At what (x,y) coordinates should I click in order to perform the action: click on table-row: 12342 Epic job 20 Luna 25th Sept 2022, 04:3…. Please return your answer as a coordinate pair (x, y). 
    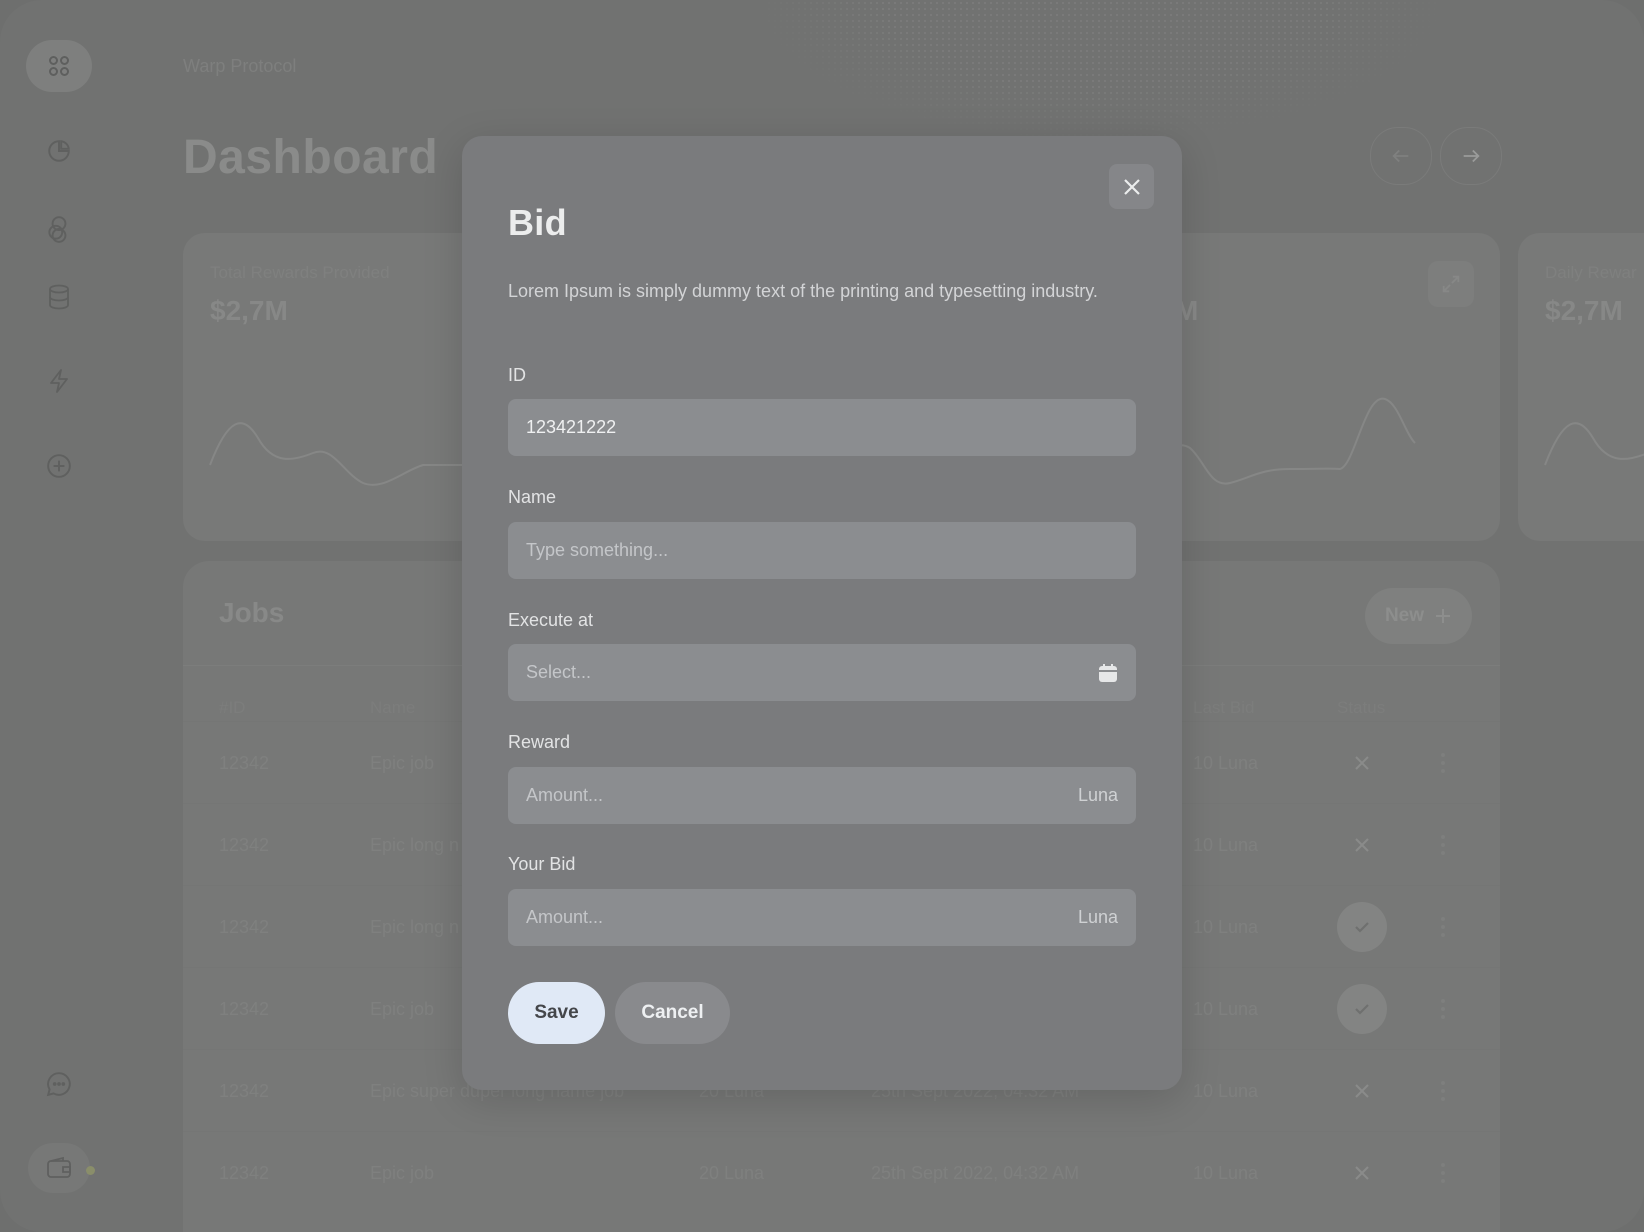
    Looking at the image, I should click on (841, 1172).